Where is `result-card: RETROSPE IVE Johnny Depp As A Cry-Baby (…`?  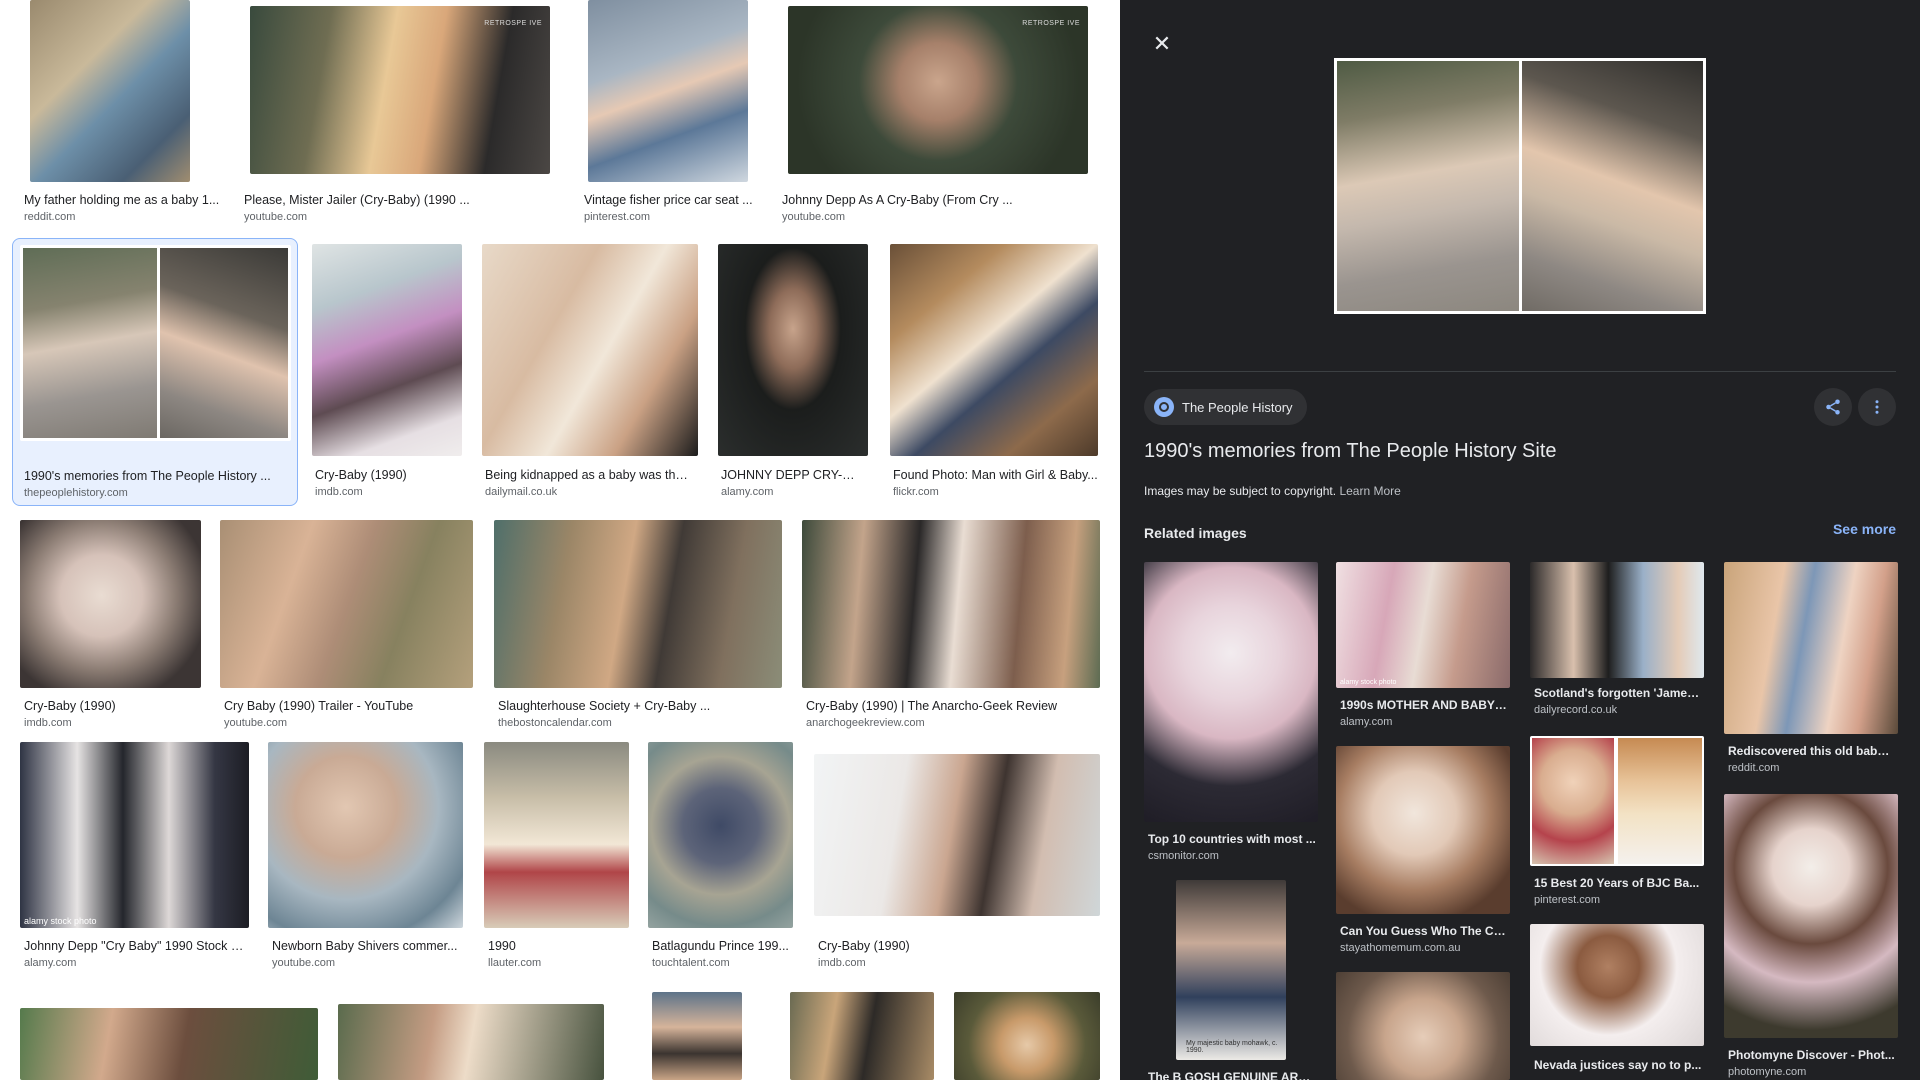
result-card: RETROSPE IVE Johnny Depp As A Cry-Baby (… is located at coordinates (939, 114).